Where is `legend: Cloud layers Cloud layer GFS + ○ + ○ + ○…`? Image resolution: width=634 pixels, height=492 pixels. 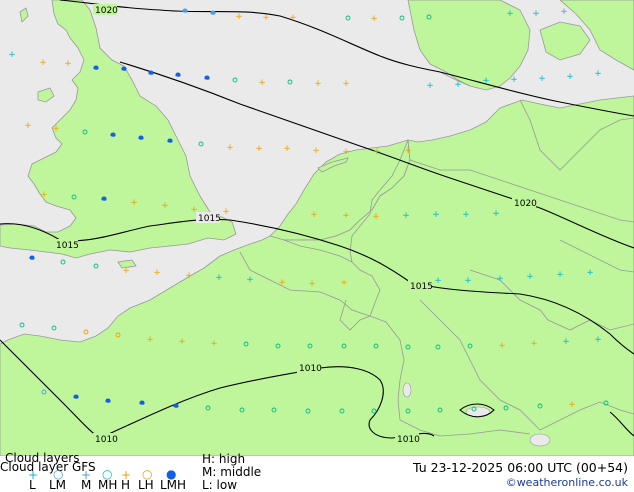 legend: Cloud layers Cloud layer GFS + ○ + ○ + ○… is located at coordinates (317, 472).